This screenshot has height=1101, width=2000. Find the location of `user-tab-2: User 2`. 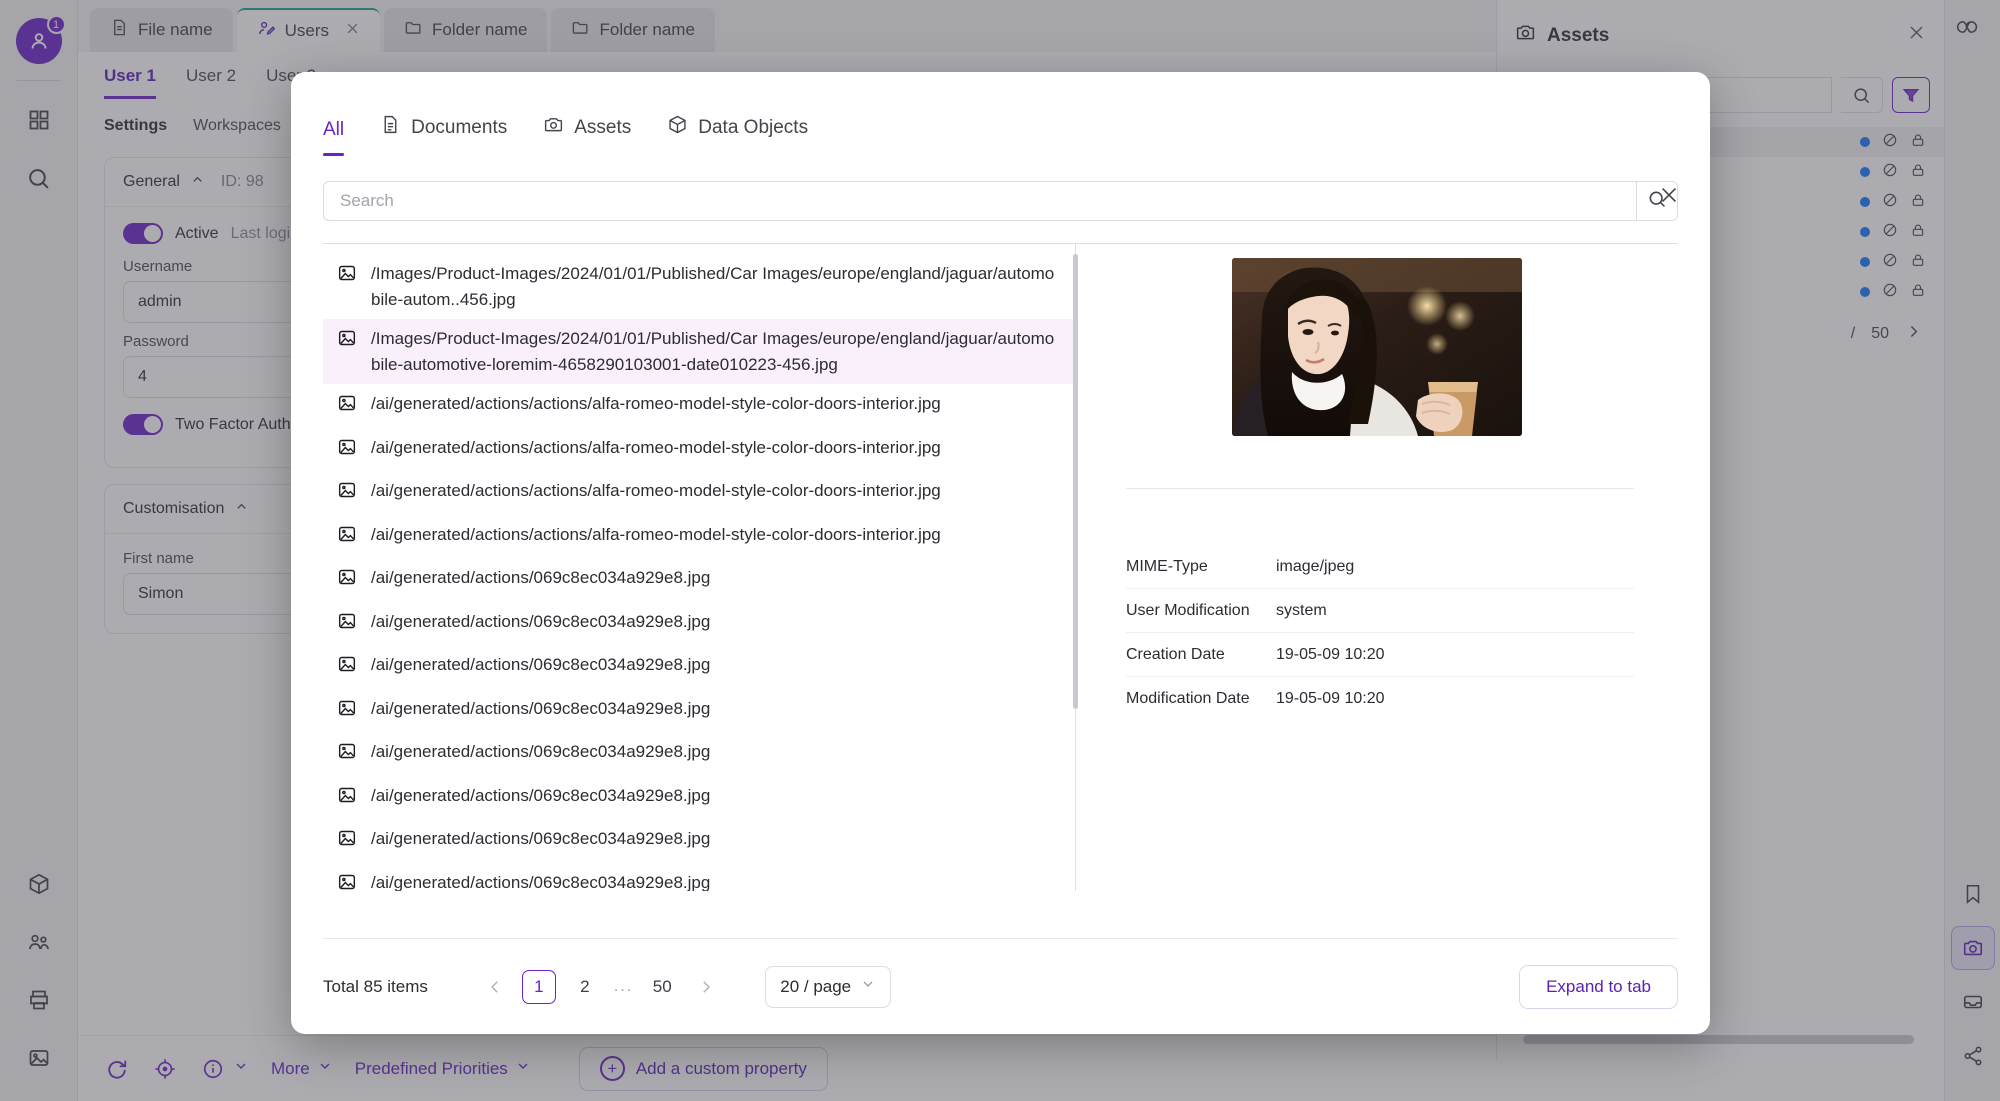

user-tab-2: User 2 is located at coordinates (211, 82).